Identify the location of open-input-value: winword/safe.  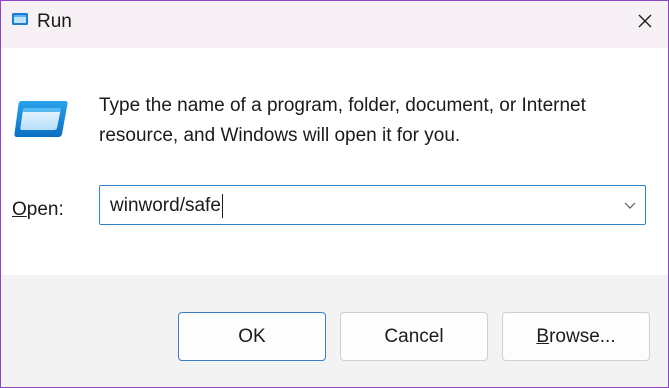
(165, 205).